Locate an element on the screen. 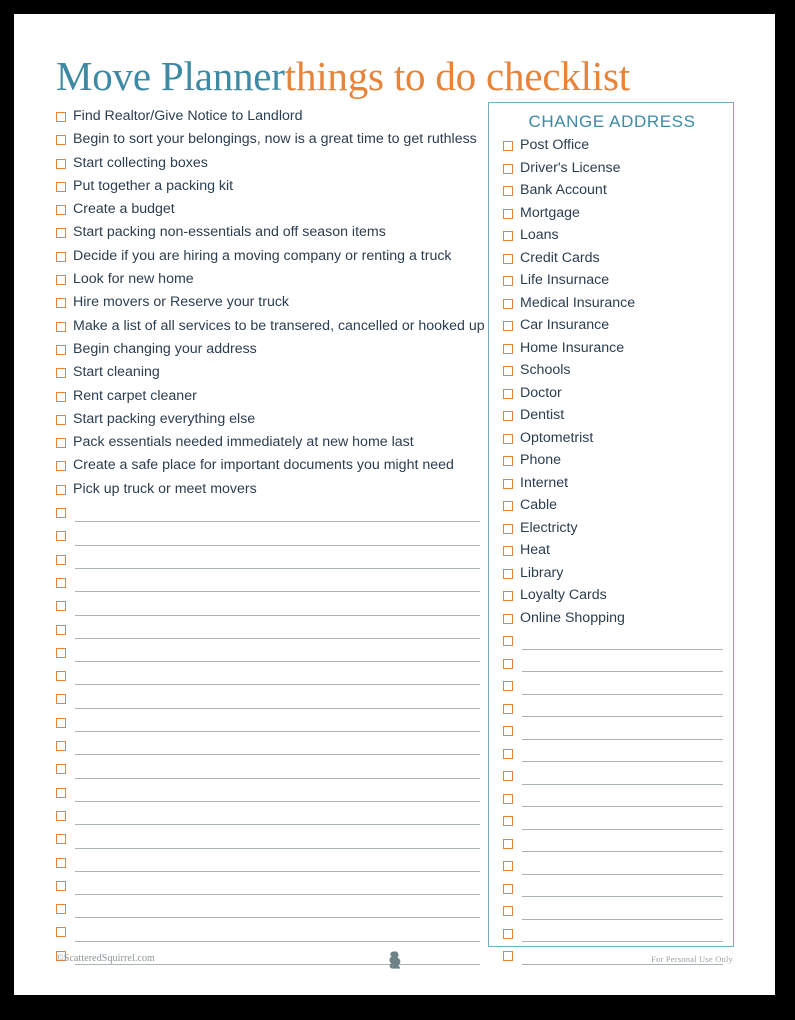 The width and height of the screenshot is (795, 1020). checklist-row: Life Insurnace is located at coordinates (612, 282).